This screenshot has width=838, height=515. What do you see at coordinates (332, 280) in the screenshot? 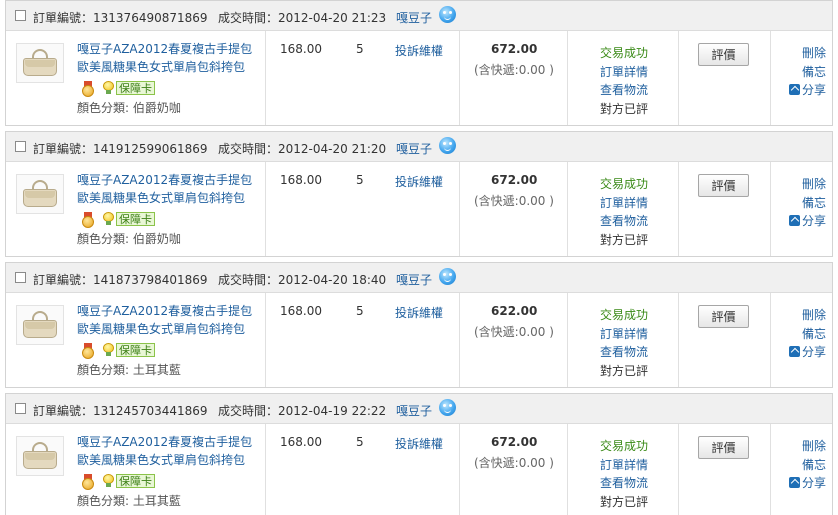
I see `deal-time-value: 2012-04-20 18:40` at bounding box center [332, 280].